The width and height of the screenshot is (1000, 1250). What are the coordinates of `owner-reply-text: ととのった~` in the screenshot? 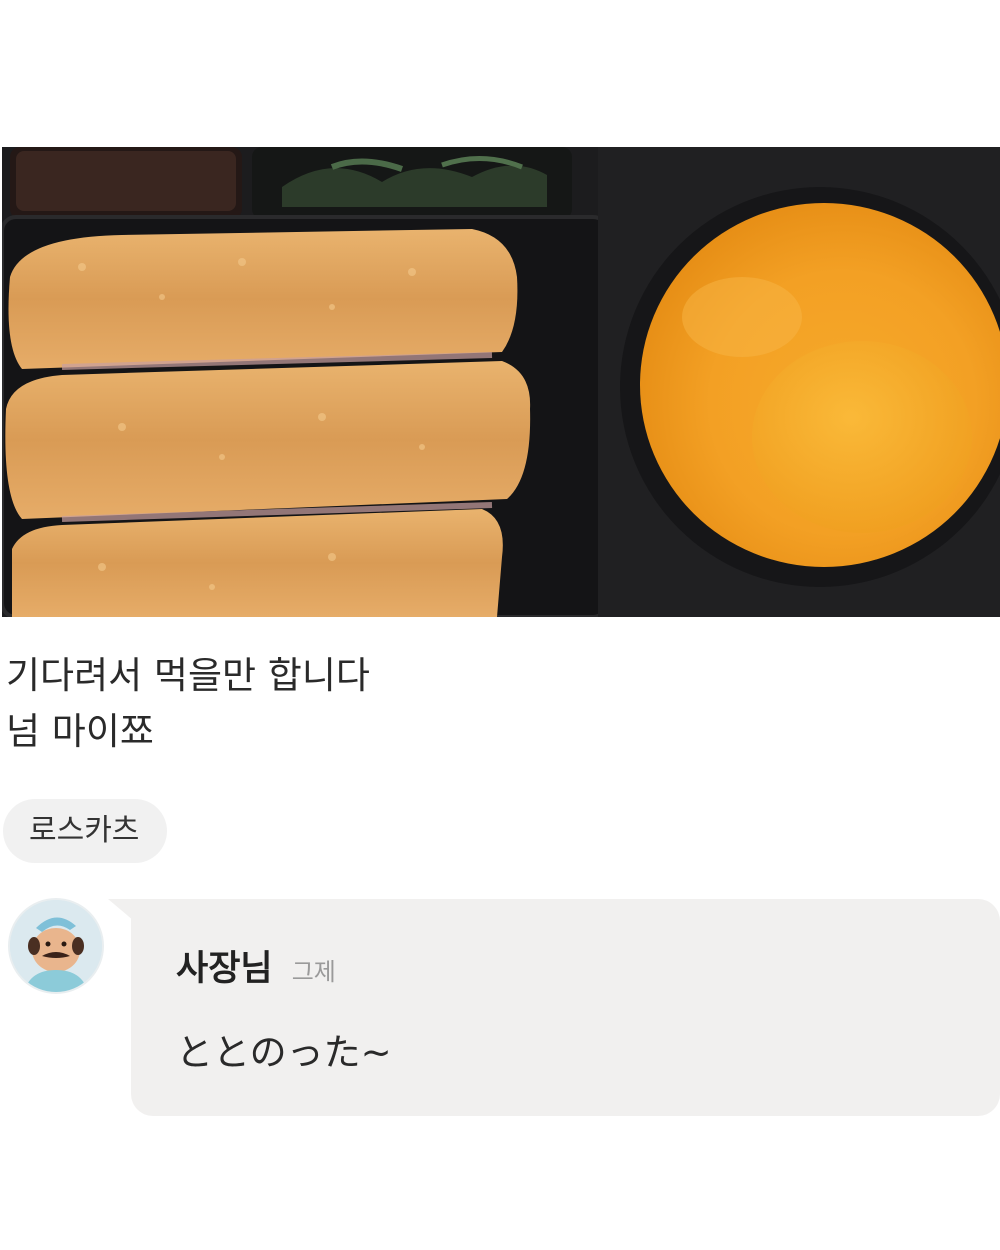 It's located at (284, 1052).